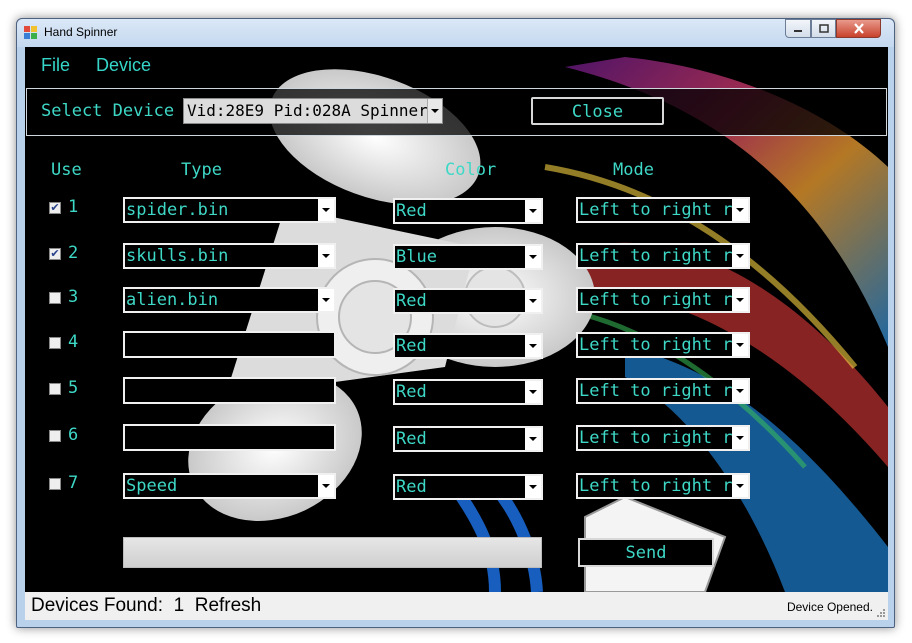  I want to click on select-device-label: Select Device, so click(108, 111).